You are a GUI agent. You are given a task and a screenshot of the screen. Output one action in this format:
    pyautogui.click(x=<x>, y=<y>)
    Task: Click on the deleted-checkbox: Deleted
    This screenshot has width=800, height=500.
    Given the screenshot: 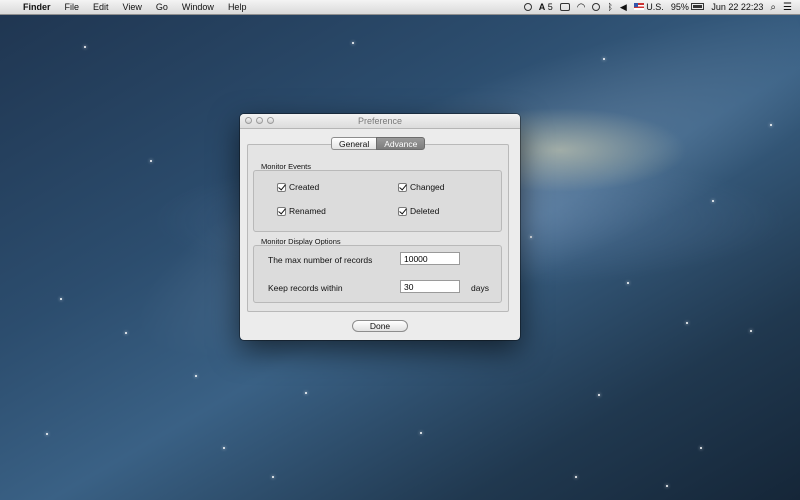 What is the action you would take?
    pyautogui.click(x=418, y=211)
    